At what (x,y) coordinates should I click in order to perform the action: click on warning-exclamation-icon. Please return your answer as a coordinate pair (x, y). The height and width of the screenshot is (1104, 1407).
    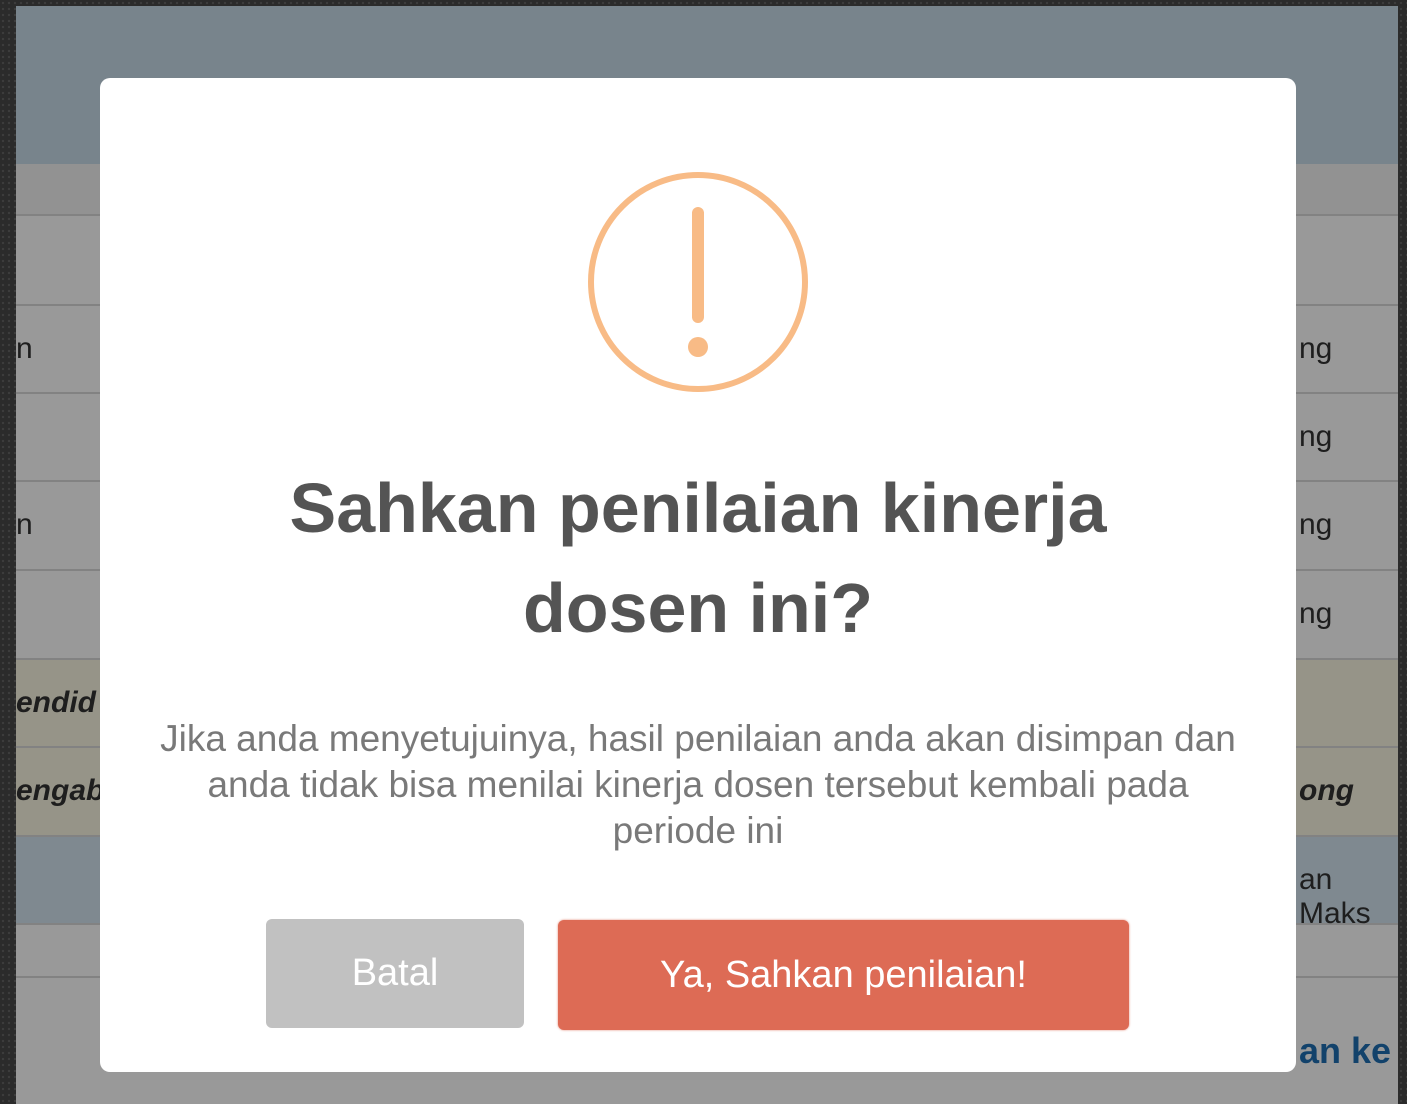
    Looking at the image, I should click on (698, 282).